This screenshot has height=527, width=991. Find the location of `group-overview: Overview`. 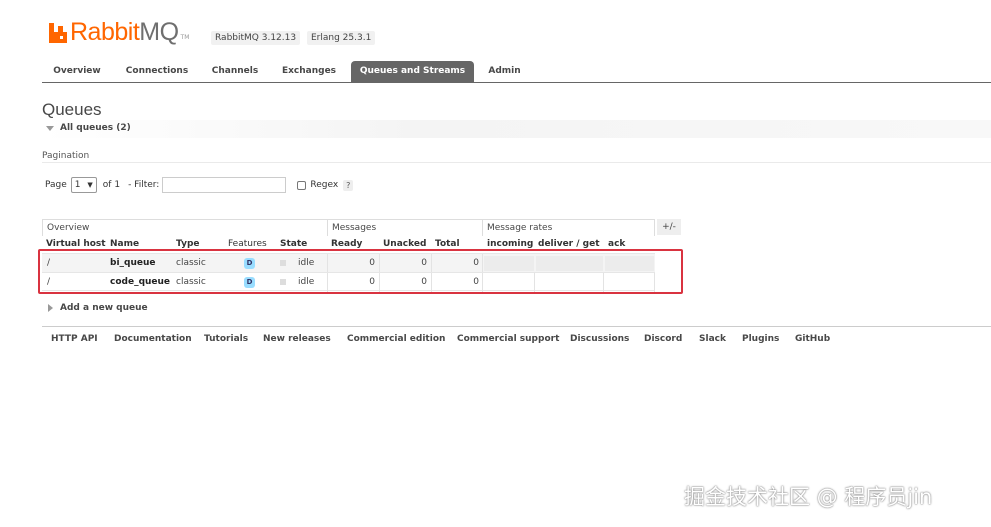

group-overview: Overview is located at coordinates (185, 227).